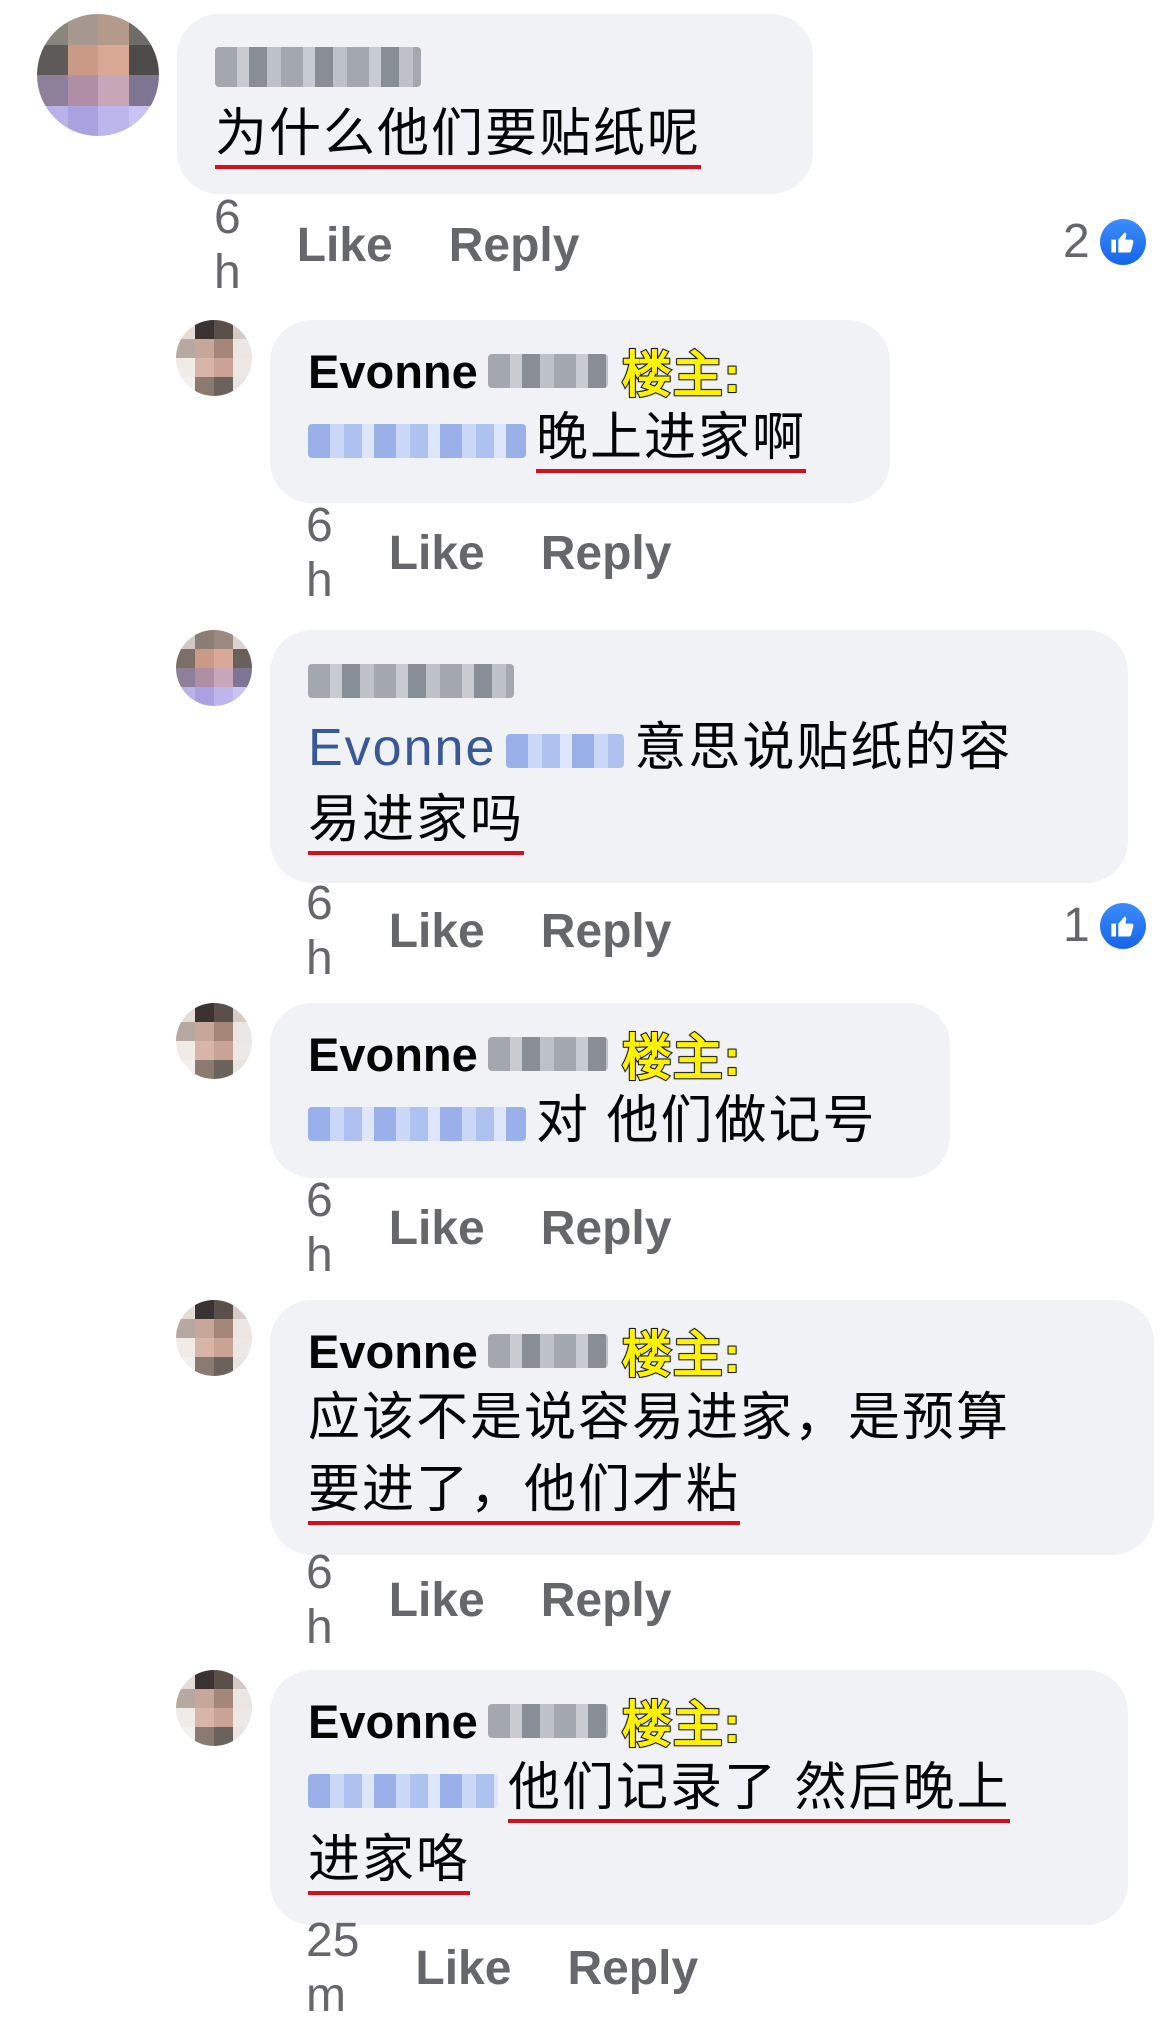 The height and width of the screenshot is (2023, 1170). Describe the element at coordinates (699, 1824) in the screenshot. I see `comment-text: 他们记录了 然后晚上 进家咯` at that location.